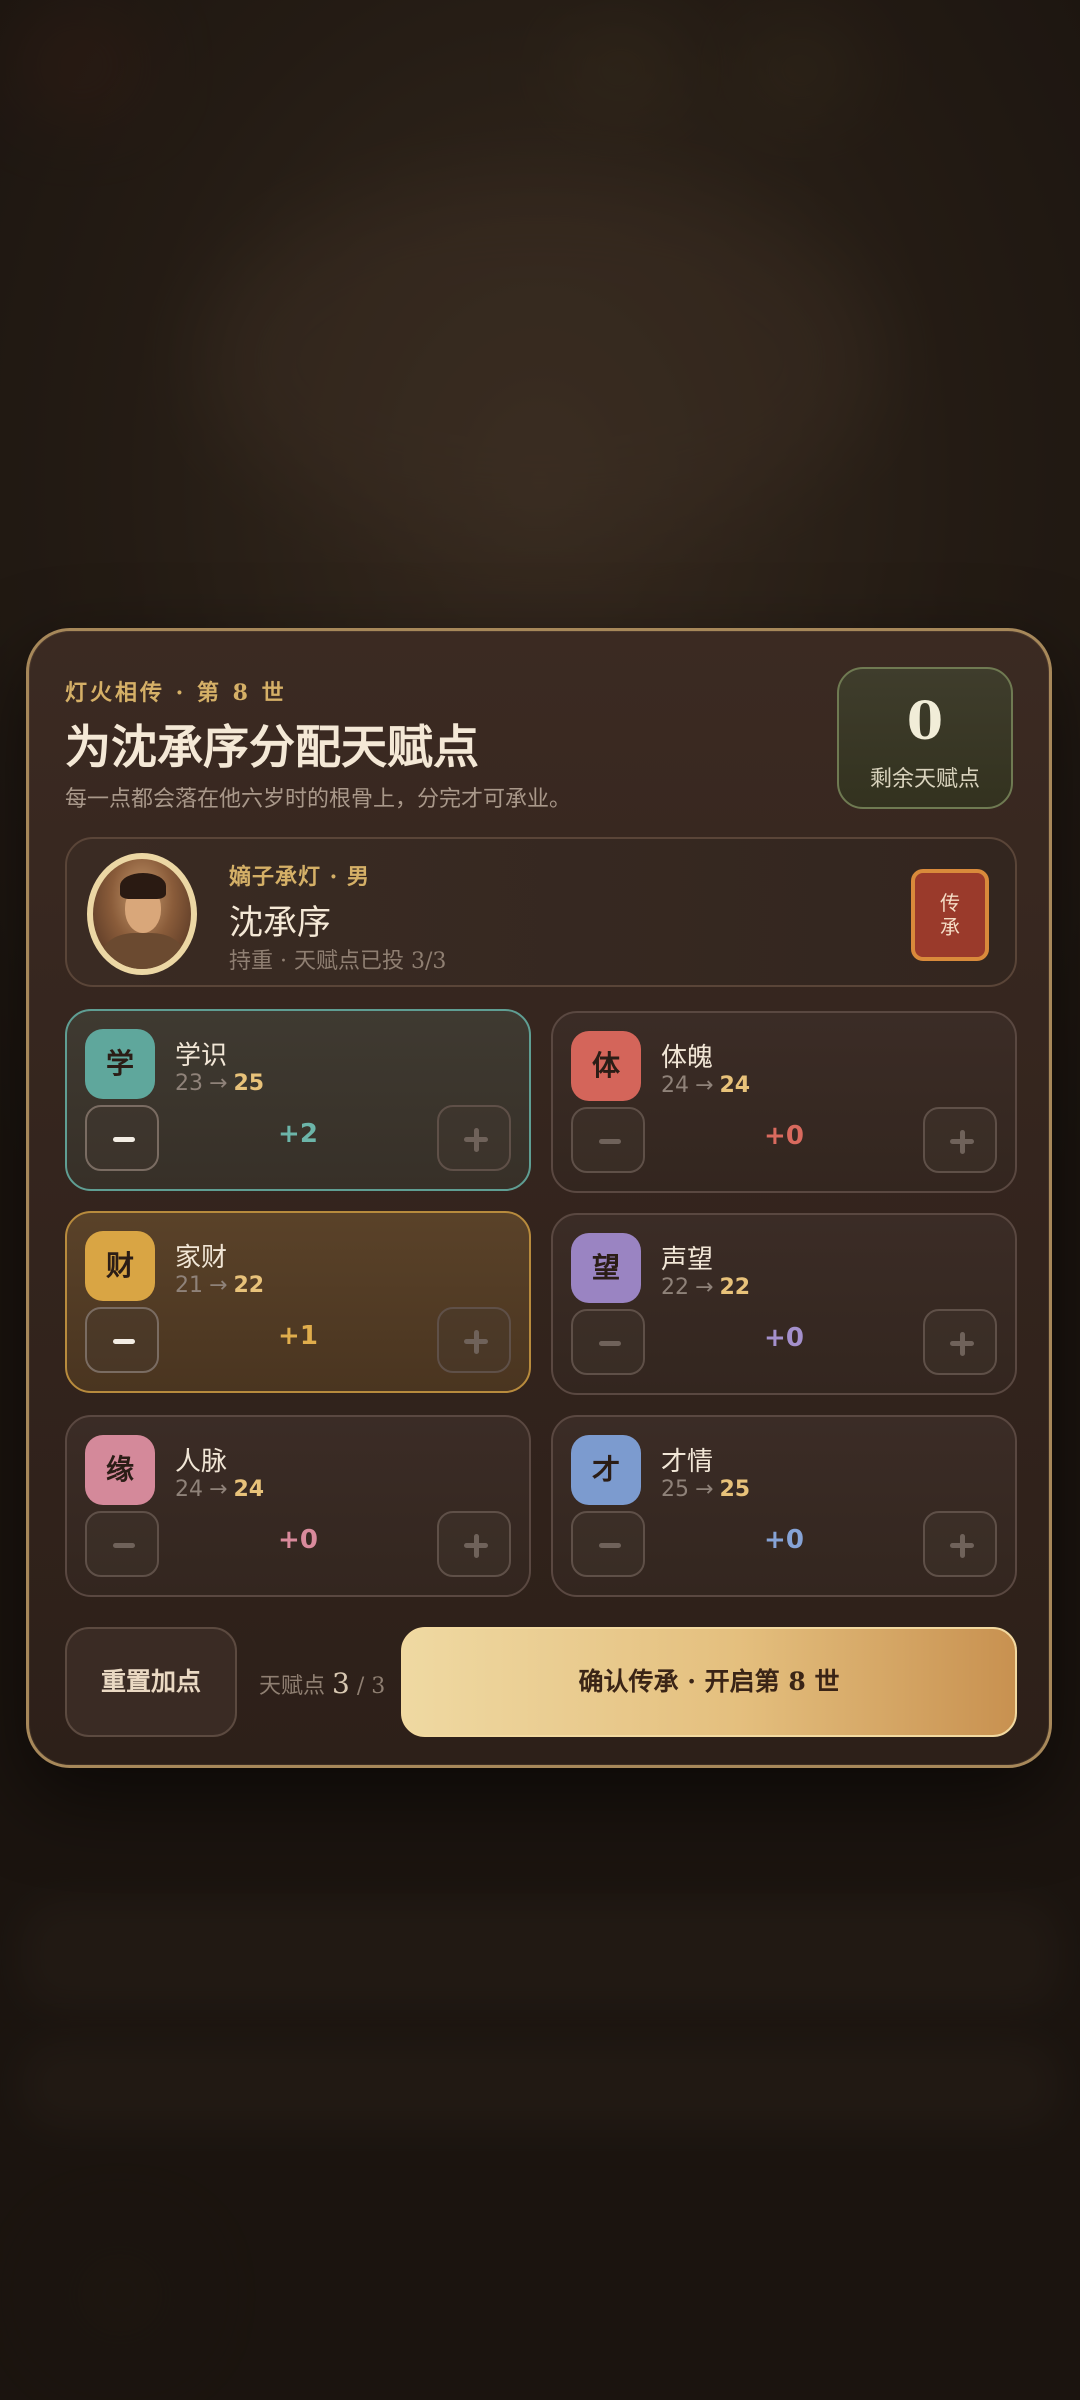 The height and width of the screenshot is (2400, 1080). Describe the element at coordinates (280, 923) in the screenshot. I see `heir-name: 沈承序` at that location.